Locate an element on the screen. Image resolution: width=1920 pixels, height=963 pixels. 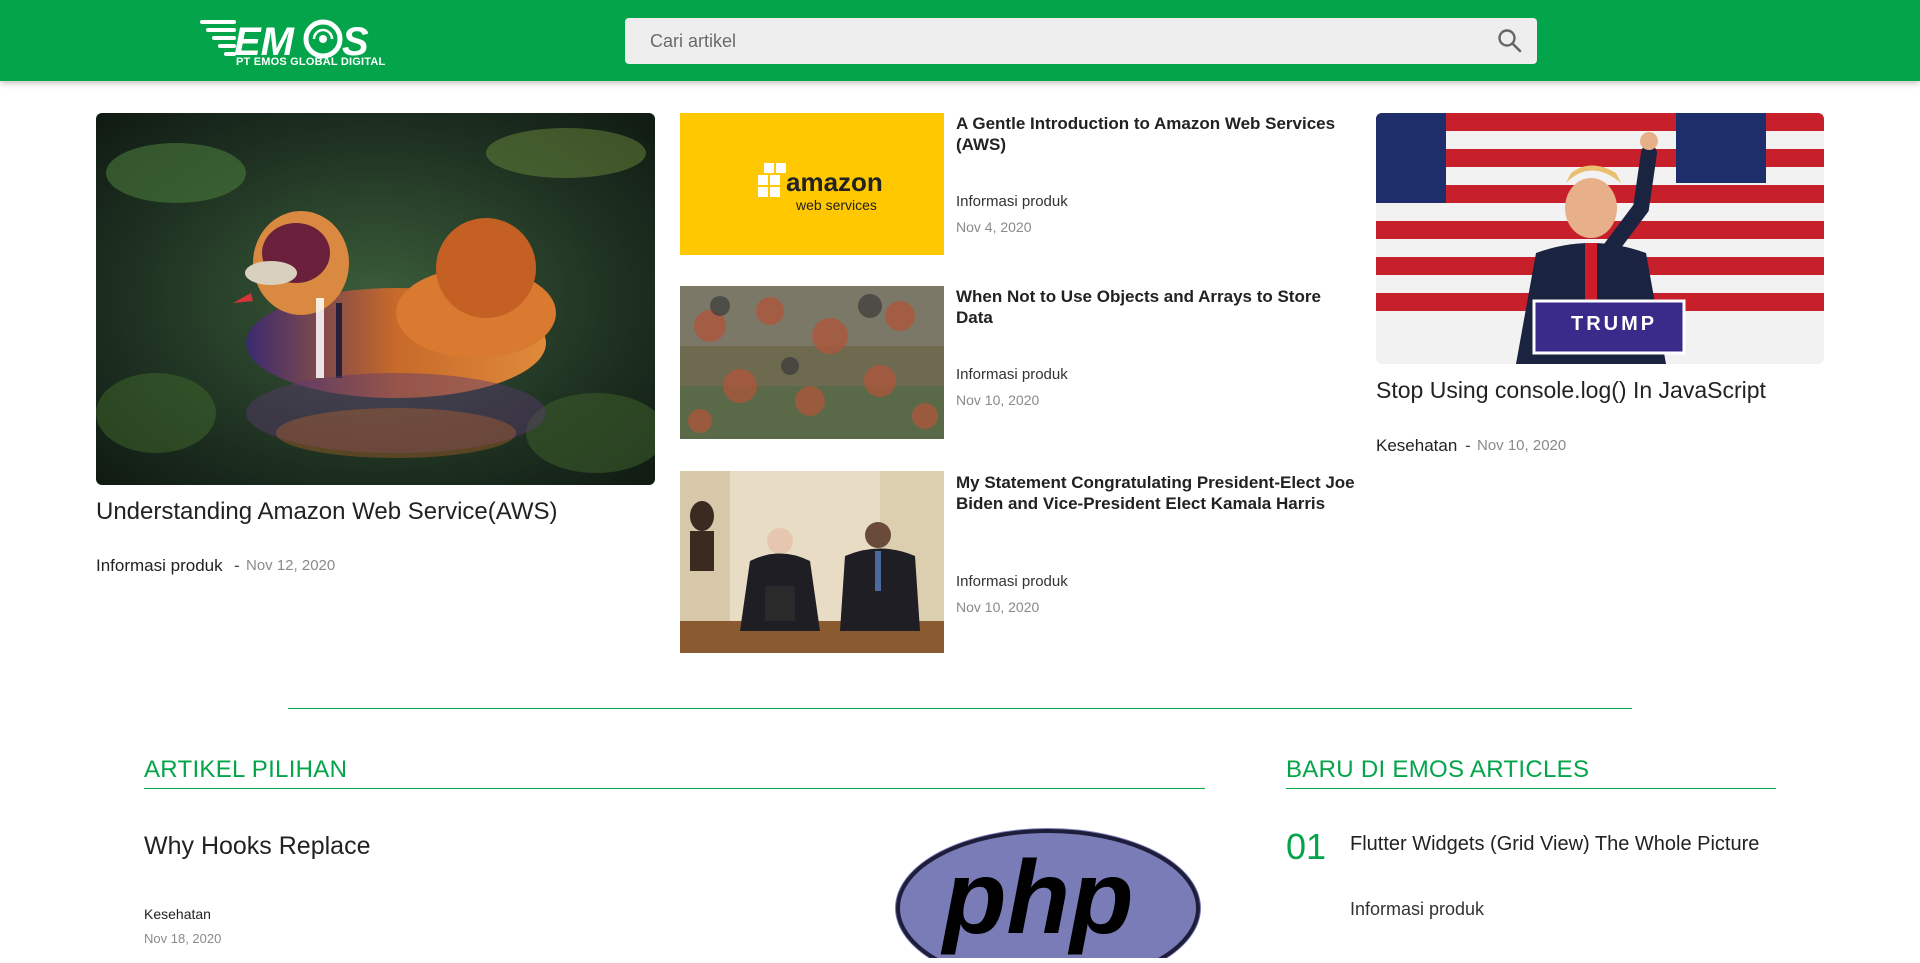
aws-wordmark: web services is located at coordinates (836, 205).